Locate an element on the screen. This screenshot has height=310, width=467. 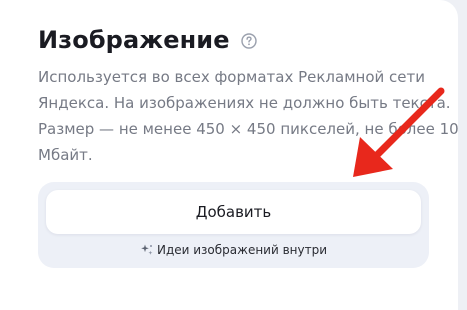
section-header: Изображение is located at coordinates (147, 40).